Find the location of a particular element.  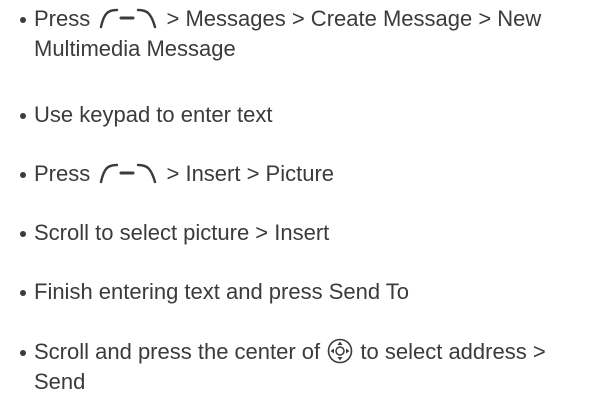

instruction-step-5: Finish entering text and press Send To is located at coordinates (306, 292).